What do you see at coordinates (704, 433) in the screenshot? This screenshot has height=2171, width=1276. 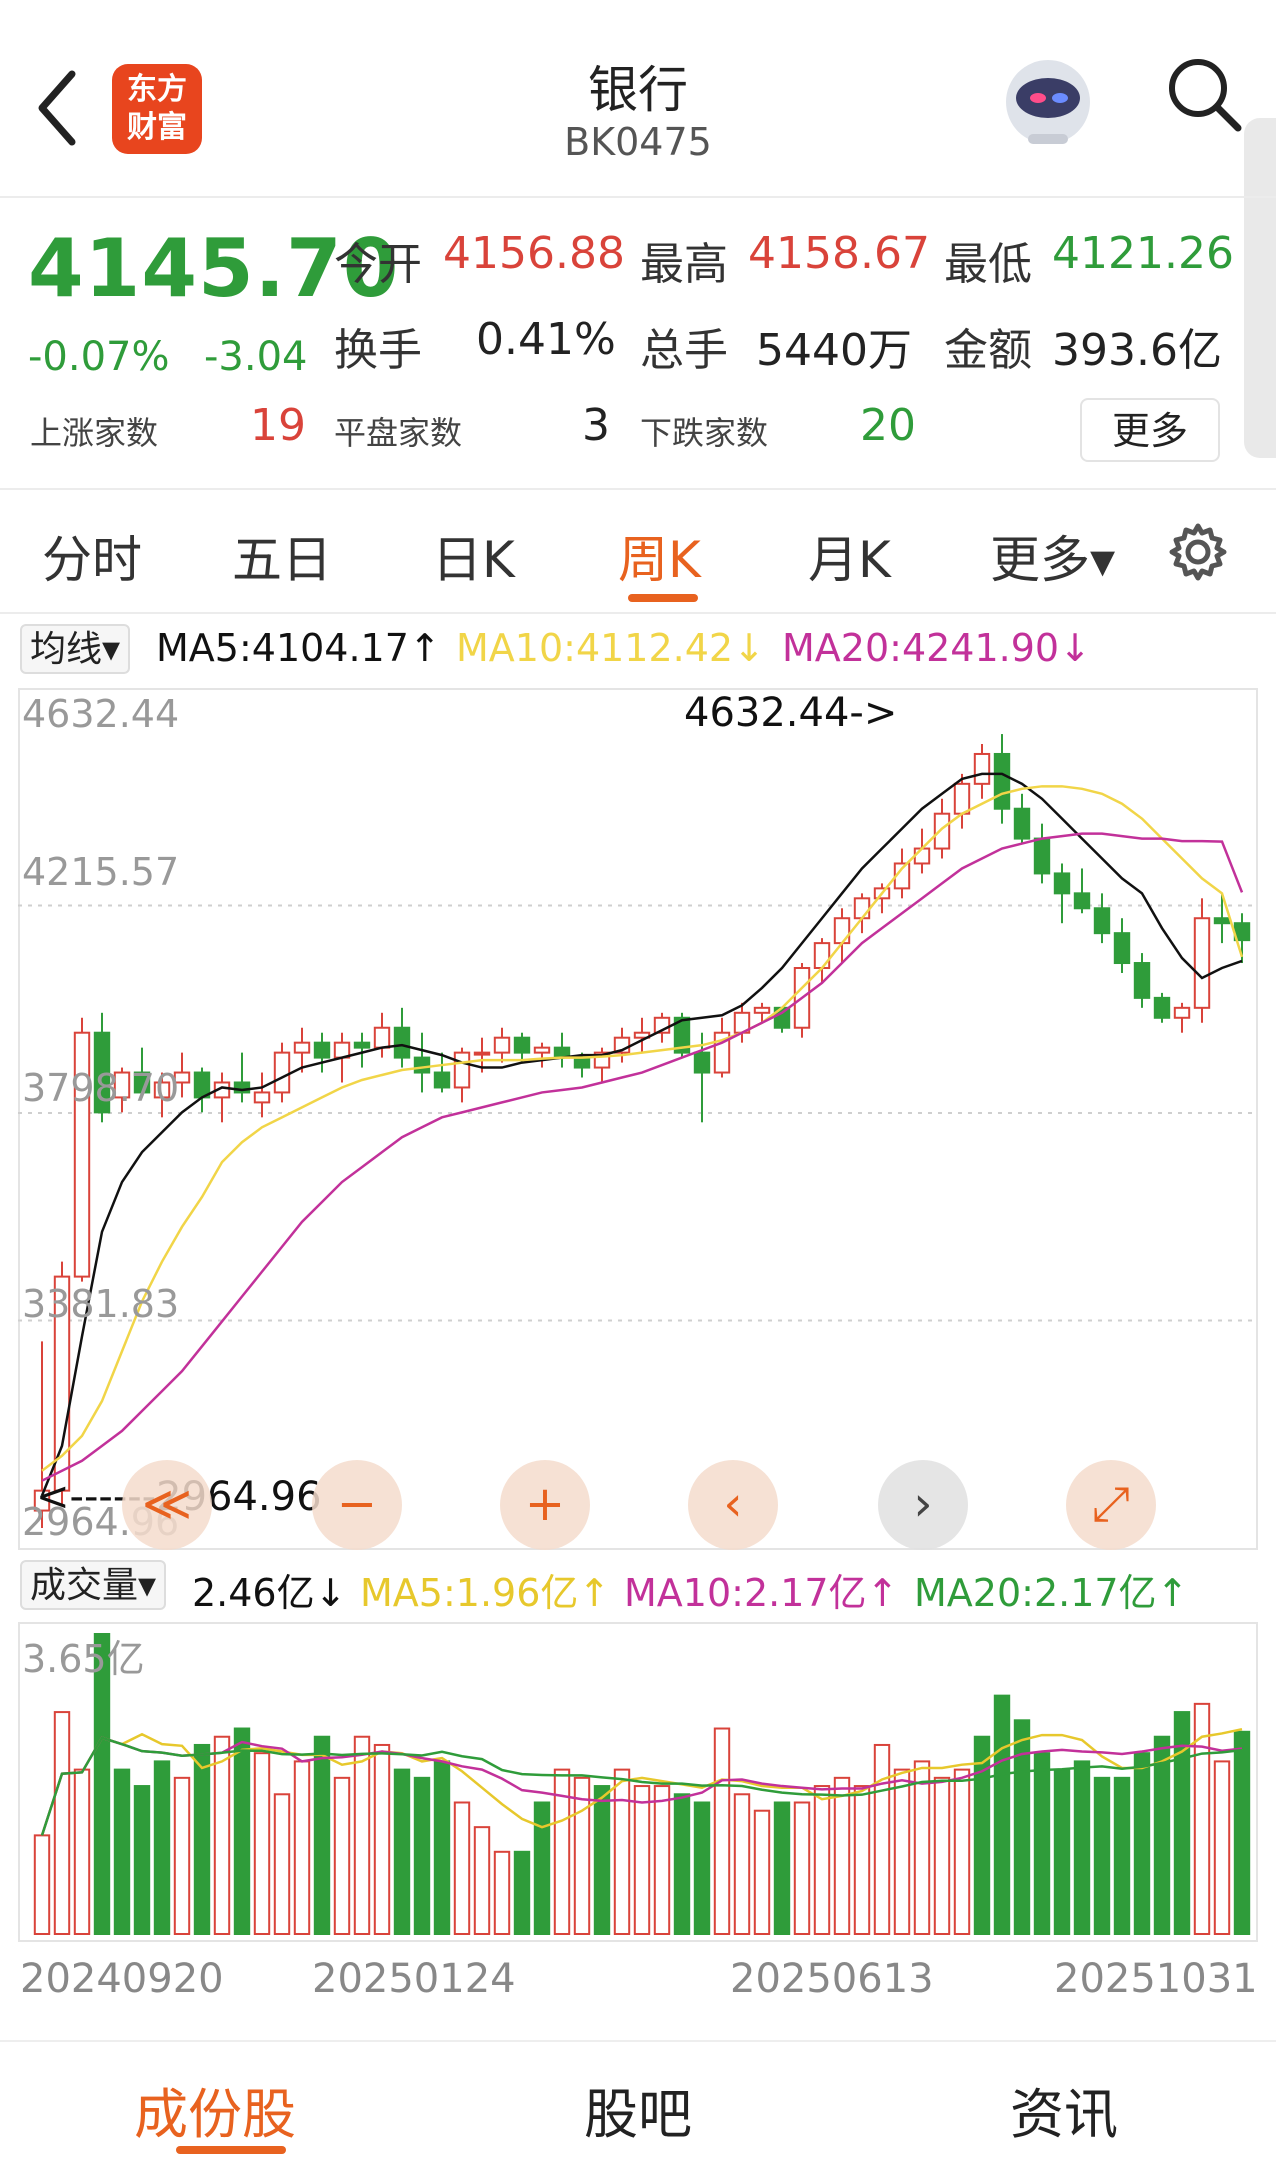 I see `down-count-label: 下跌家数` at bounding box center [704, 433].